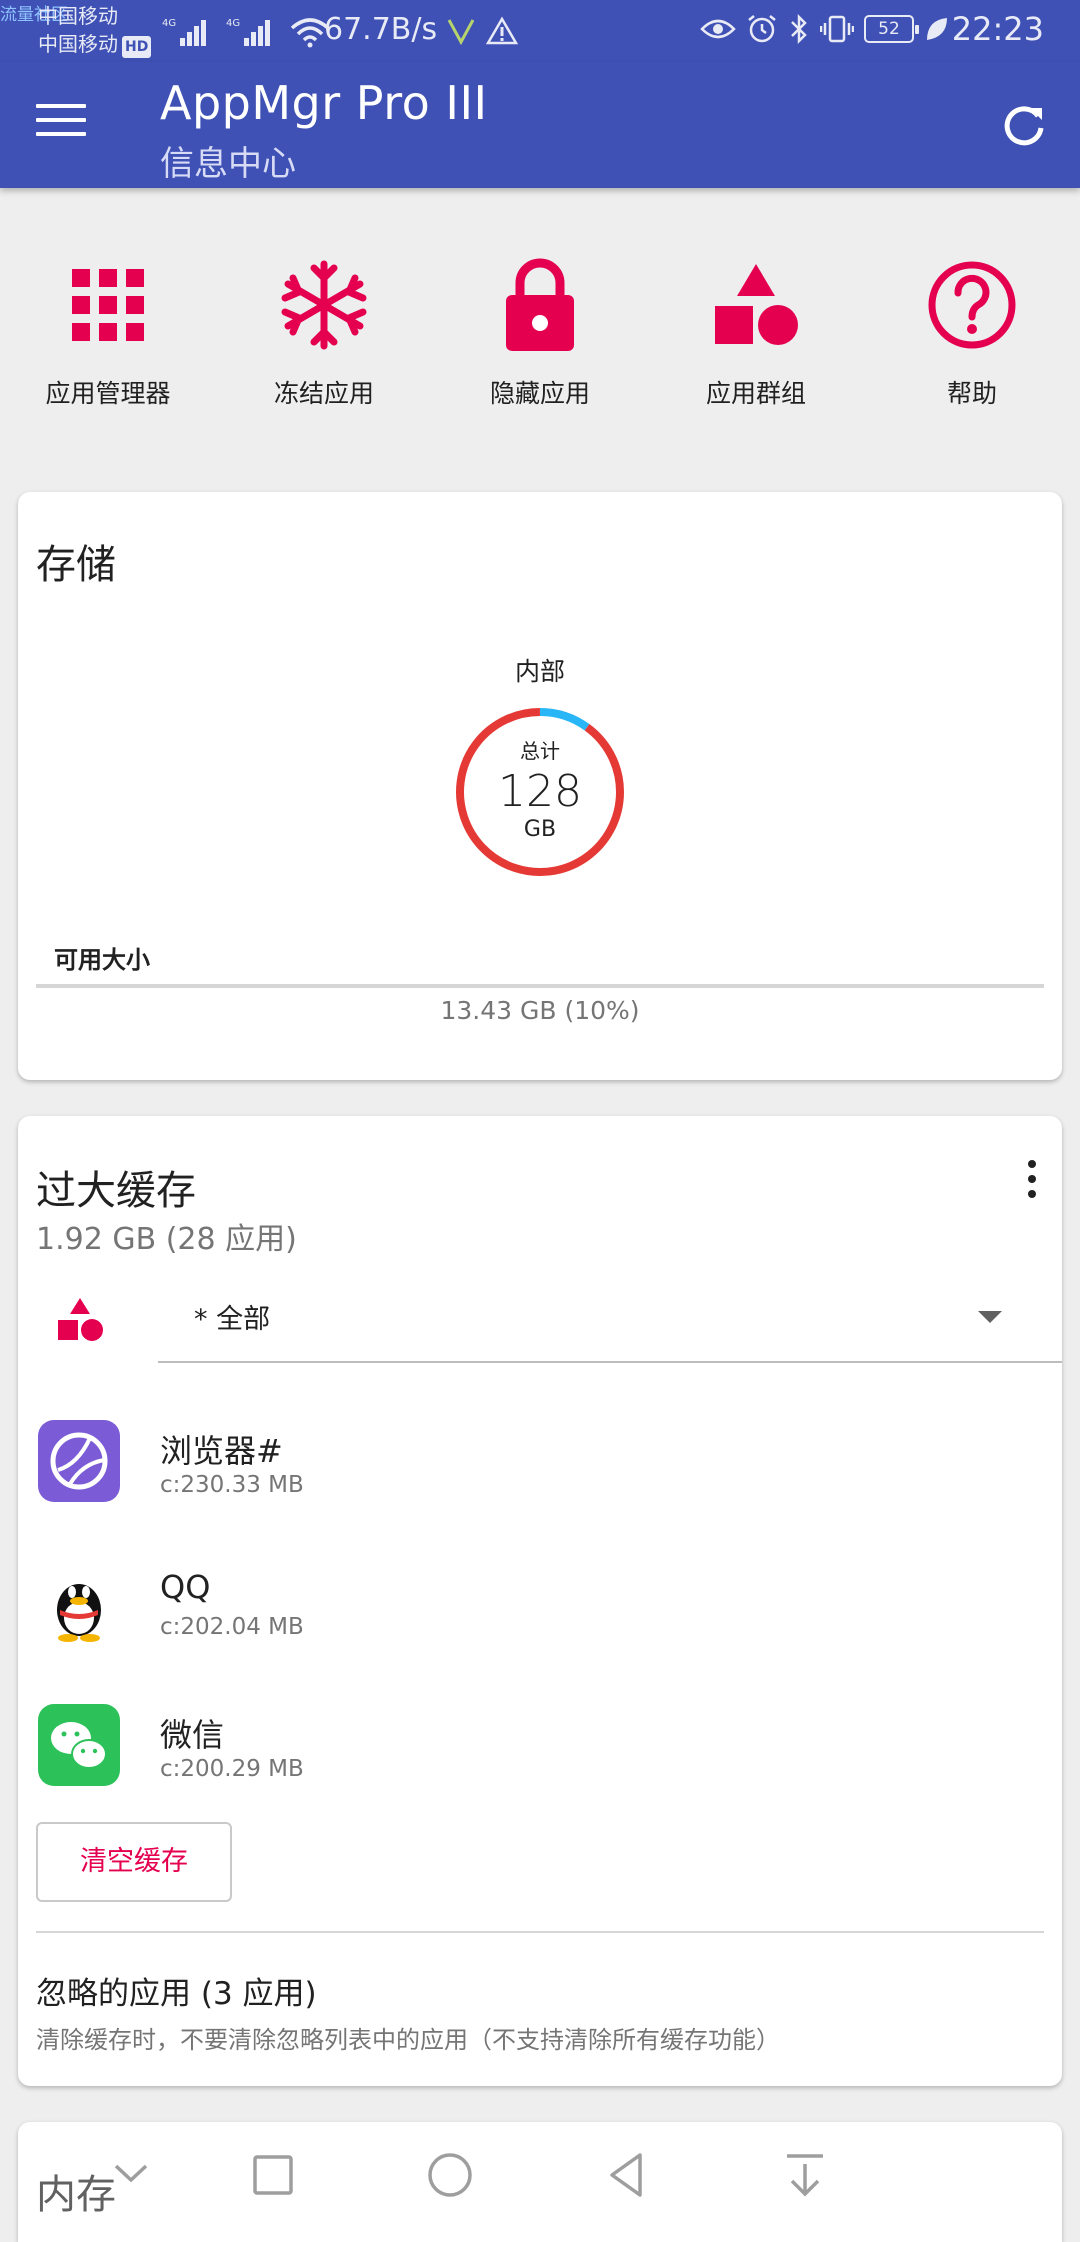 This screenshot has height=2242, width=1080. I want to click on pull-down-icon, so click(805, 2175).